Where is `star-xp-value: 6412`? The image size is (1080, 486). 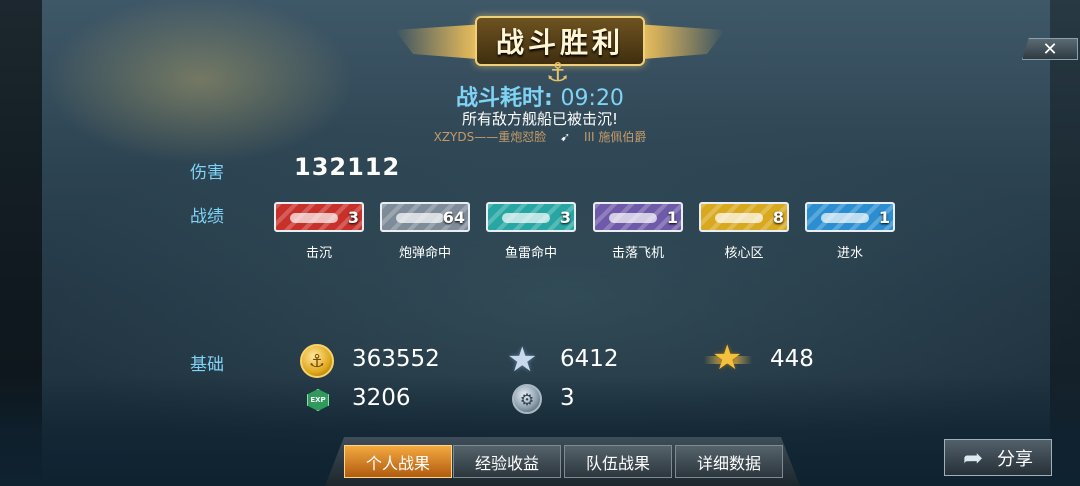
star-xp-value: 6412 is located at coordinates (589, 359).